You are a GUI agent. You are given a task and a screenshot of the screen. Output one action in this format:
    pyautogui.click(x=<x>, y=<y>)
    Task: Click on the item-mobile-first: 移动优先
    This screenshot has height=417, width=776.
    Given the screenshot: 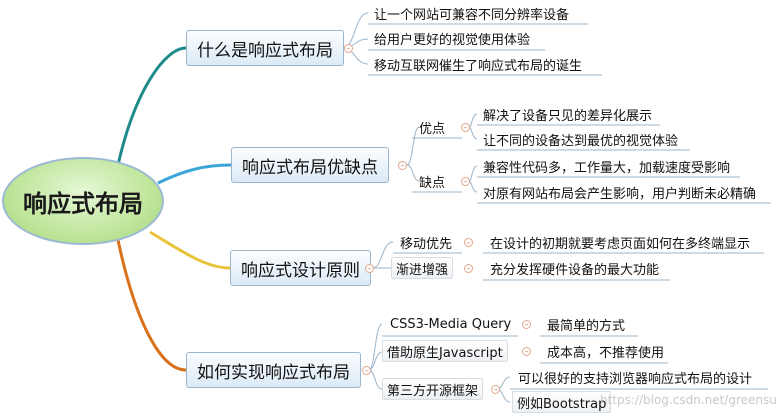 What is the action you would take?
    pyautogui.click(x=426, y=242)
    